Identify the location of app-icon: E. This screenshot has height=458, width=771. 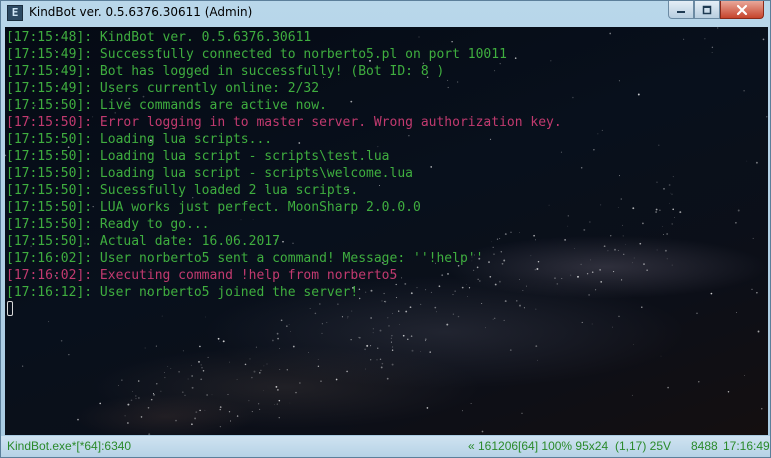
(15, 13).